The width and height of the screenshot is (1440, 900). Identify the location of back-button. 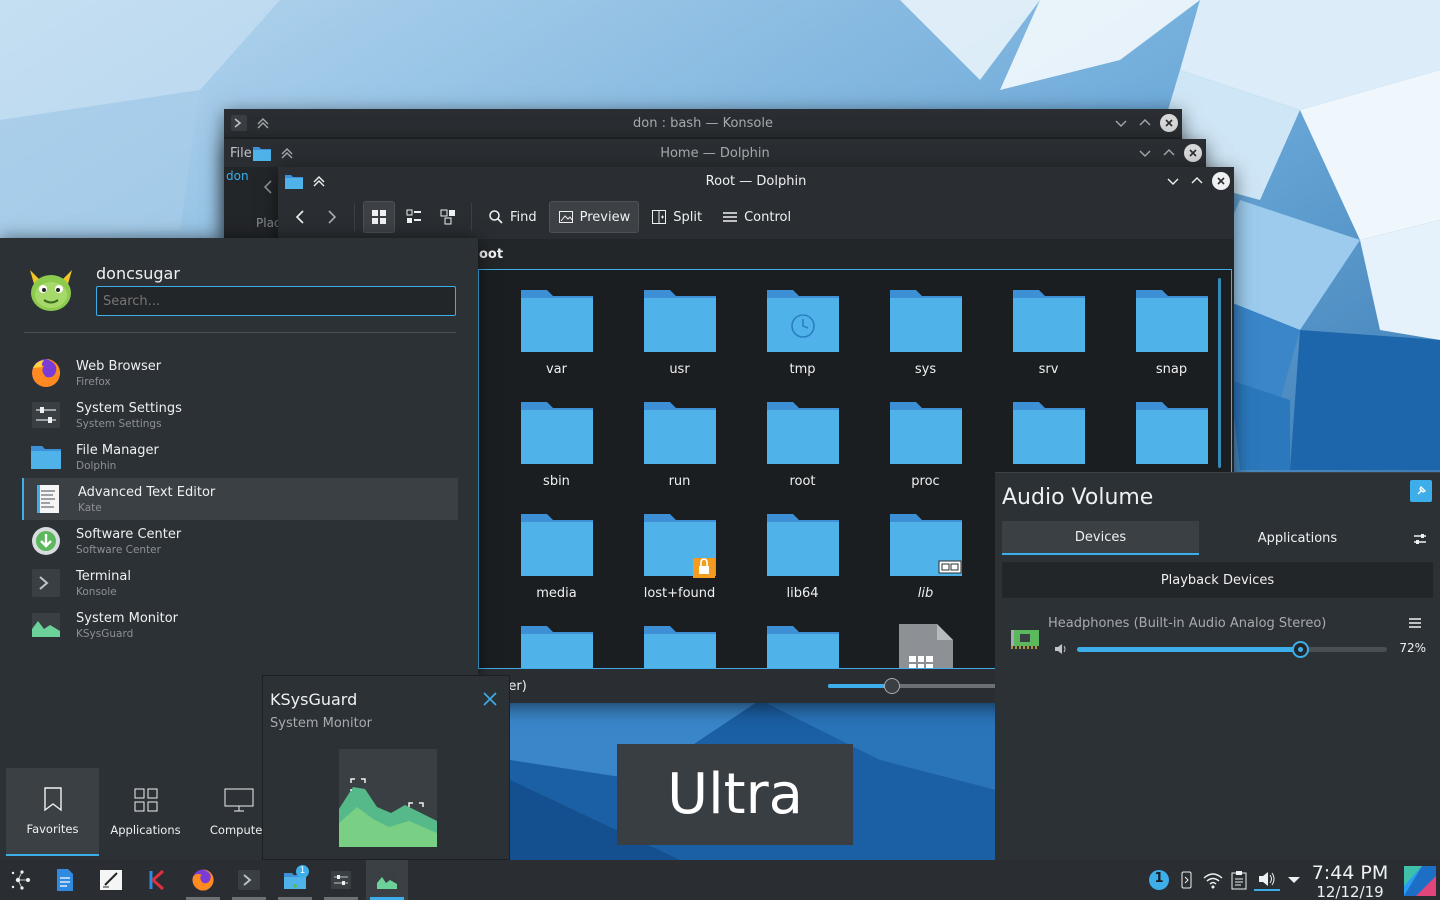
(300, 217).